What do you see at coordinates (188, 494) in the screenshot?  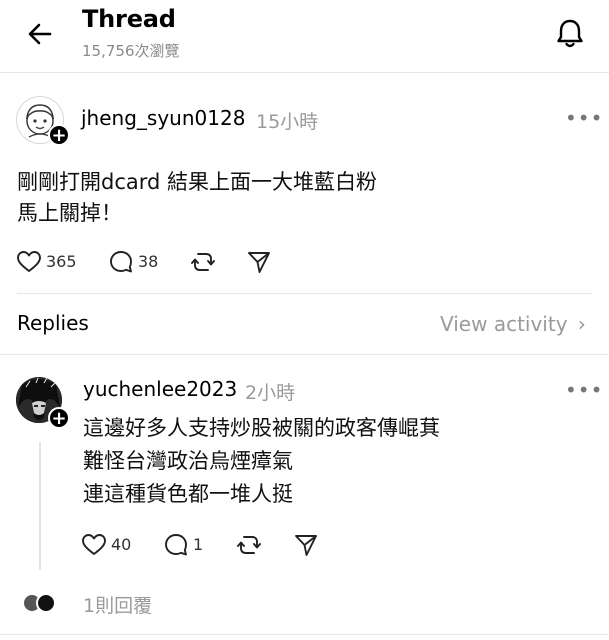 I see `reply-text-line: 連這種貨色都一堆人挺` at bounding box center [188, 494].